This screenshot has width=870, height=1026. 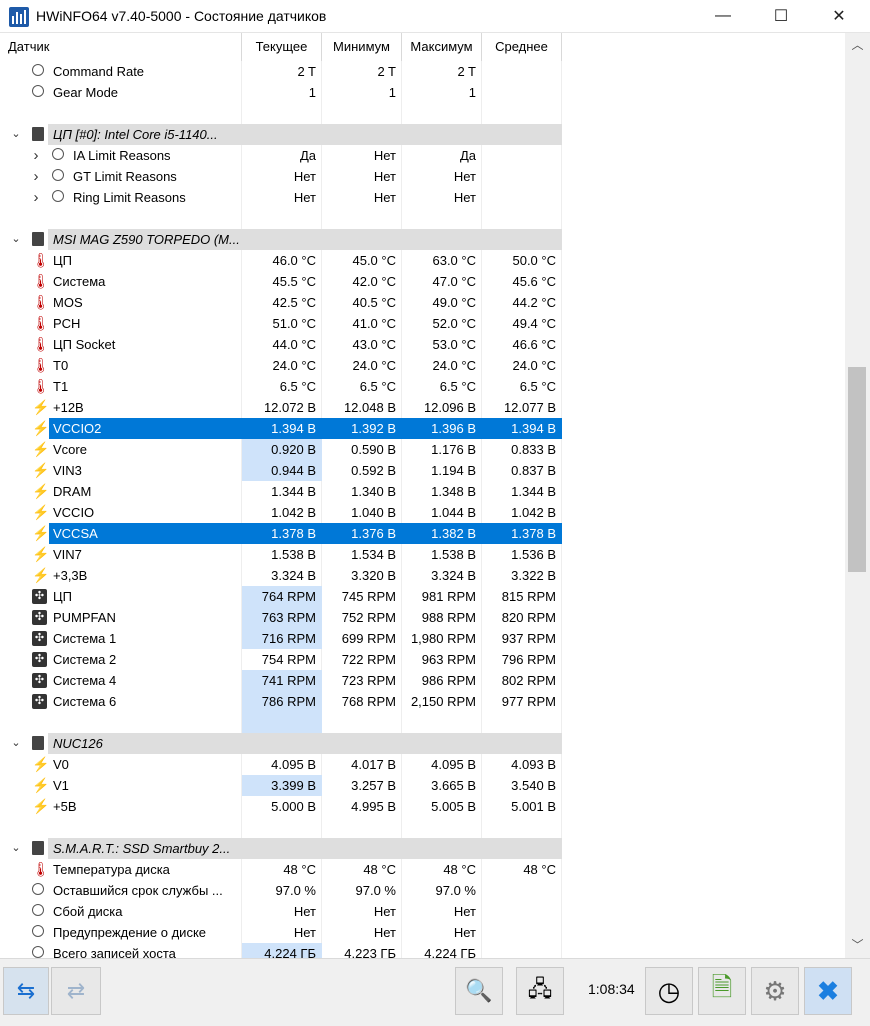 I want to click on close-sensors-button: ✖, so click(x=828, y=991).